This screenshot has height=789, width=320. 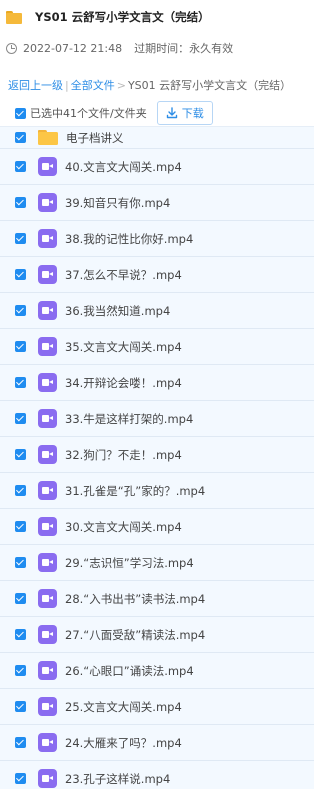 What do you see at coordinates (129, 563) in the screenshot?
I see `file-name: 29.“志识恒”学习法.mp4` at bounding box center [129, 563].